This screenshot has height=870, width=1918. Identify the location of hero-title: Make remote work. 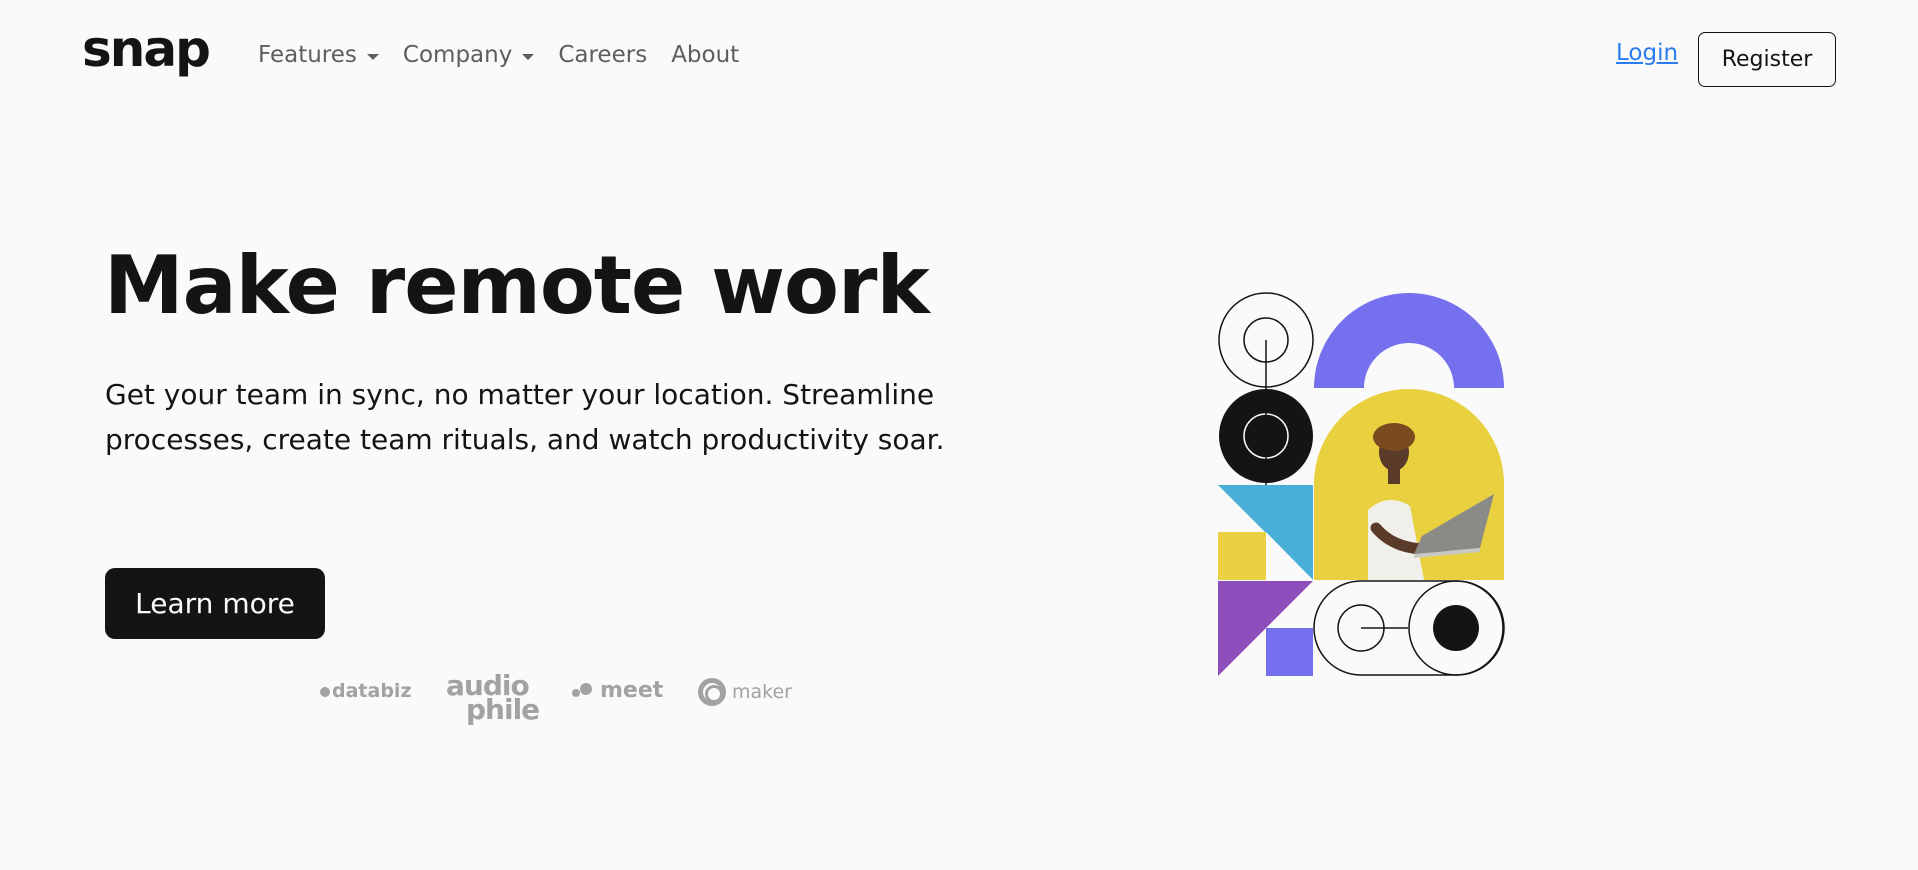
(517, 285).